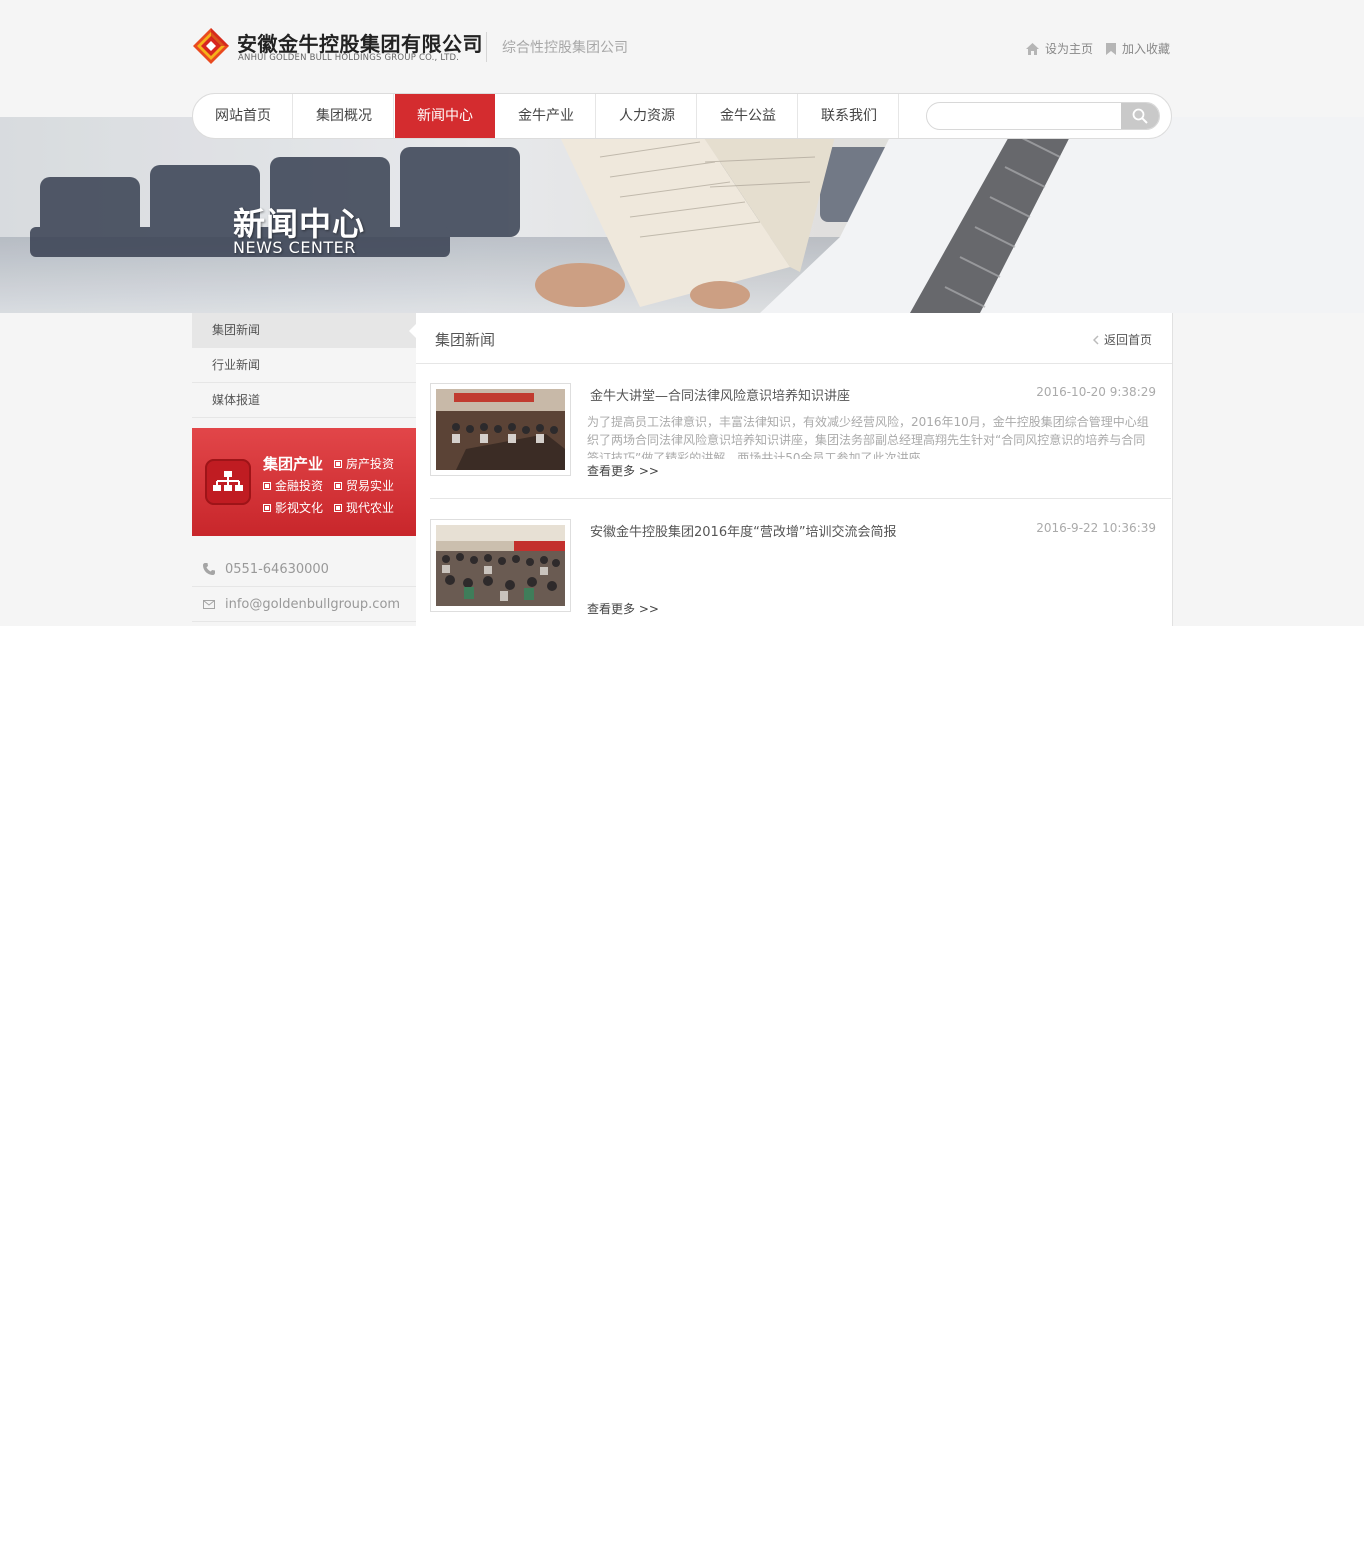 This screenshot has height=1568, width=1364. I want to click on industry-link-finance: 金融投资, so click(293, 485).